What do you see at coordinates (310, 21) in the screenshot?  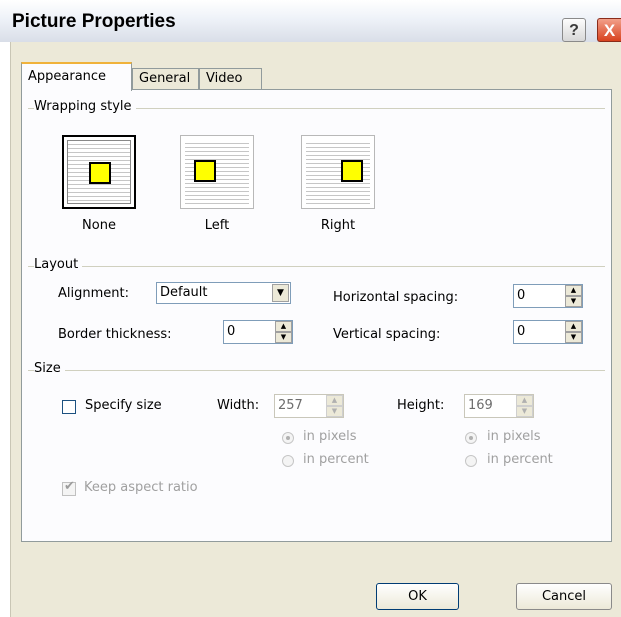 I see `title-bar: Picture Properties ? X` at bounding box center [310, 21].